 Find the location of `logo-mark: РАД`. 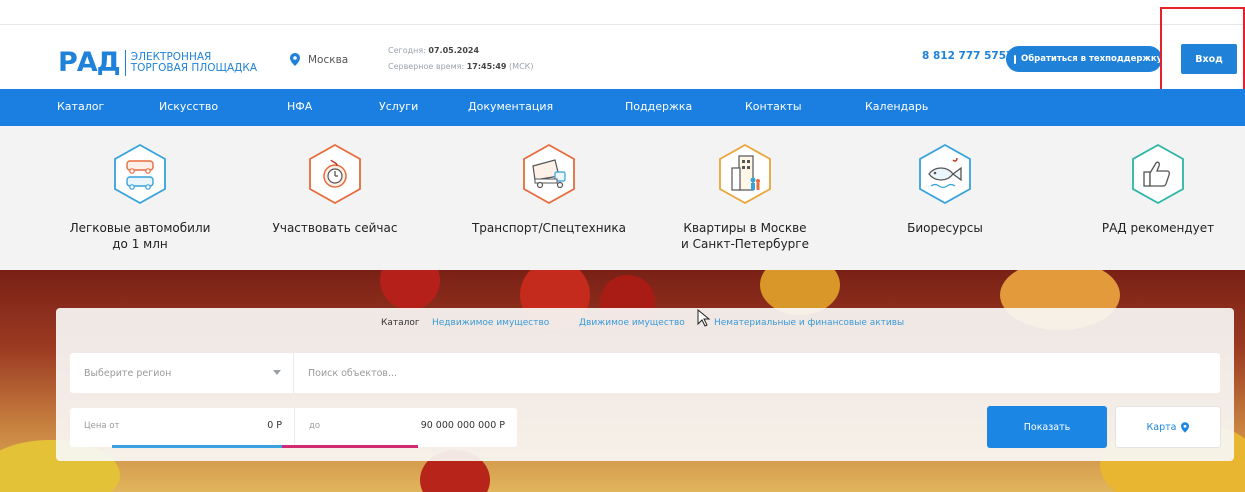

logo-mark: РАД is located at coordinates (89, 62).